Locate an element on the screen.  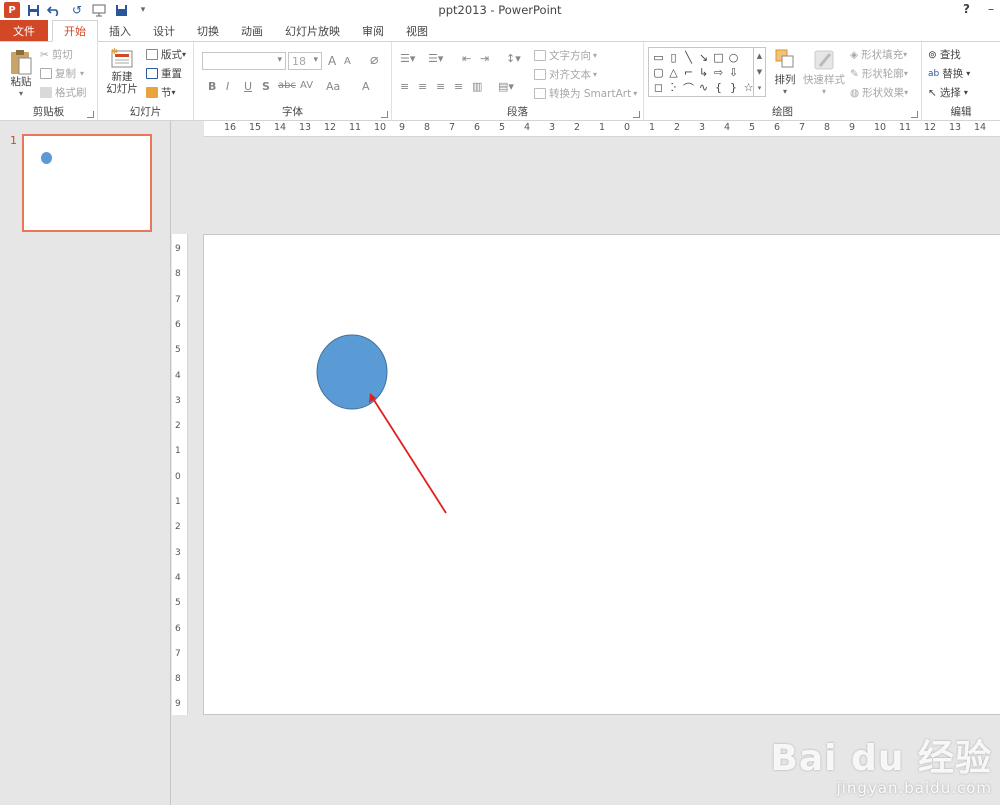
elbow-connector-shape-icon: ⌐ is located at coordinates (688, 72).